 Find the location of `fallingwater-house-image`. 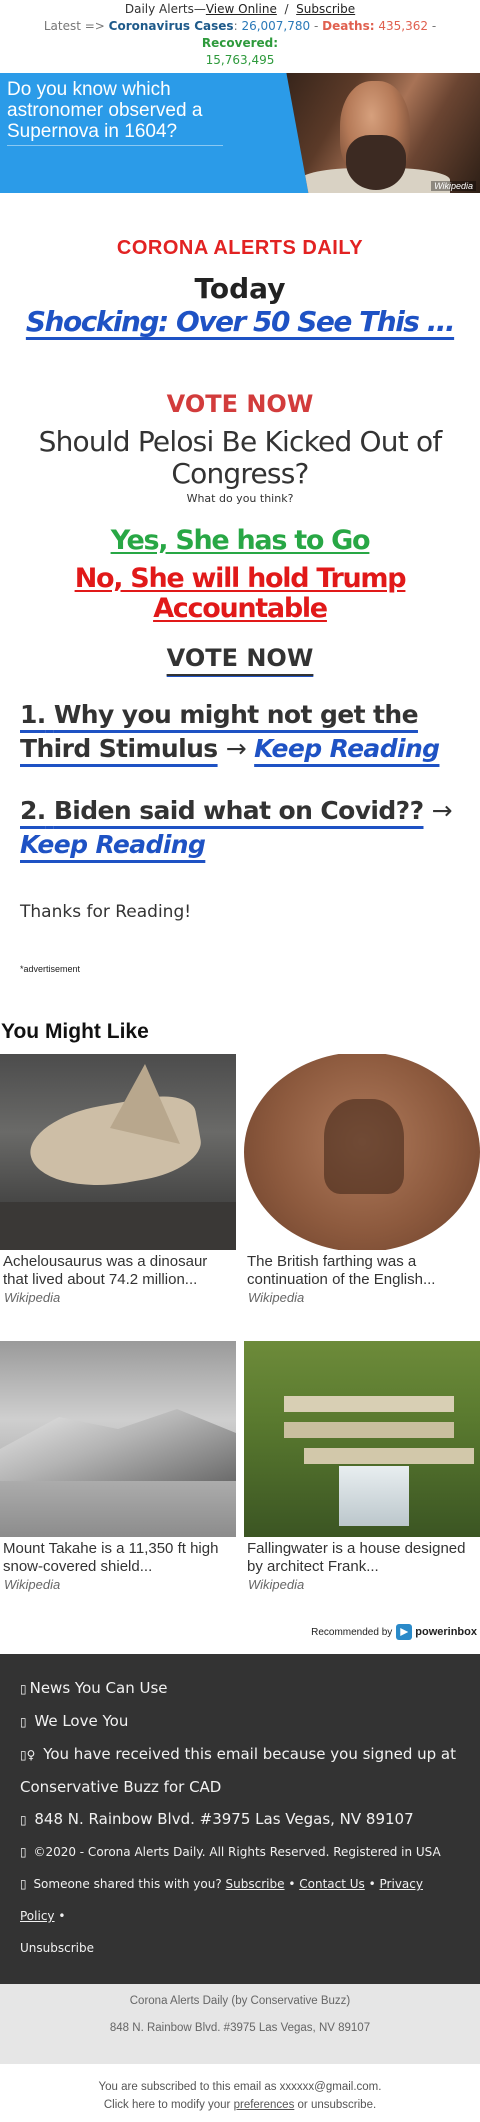

fallingwater-house-image is located at coordinates (362, 1439).